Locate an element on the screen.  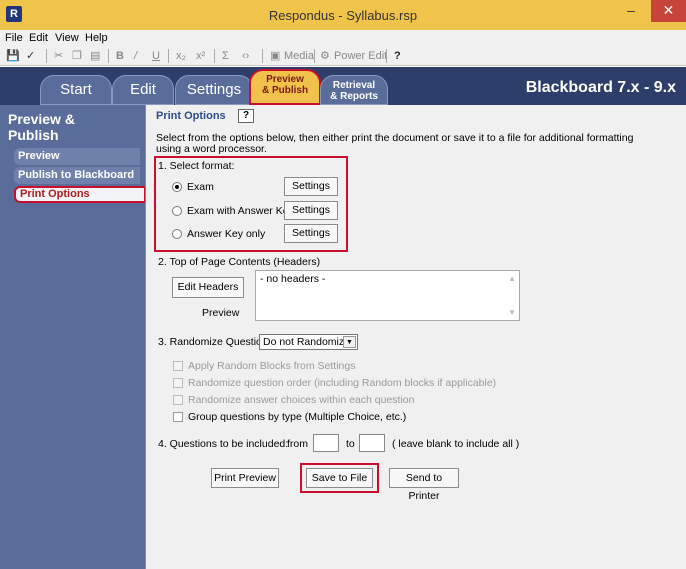
tab-retrieval-reports: Retrieval & Reports is located at coordinates (354, 90).